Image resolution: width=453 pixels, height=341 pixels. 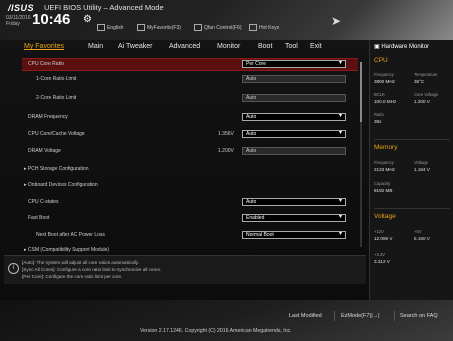 What do you see at coordinates (382, 261) in the screenshot?
I see `v33-value: 3.312 V` at bounding box center [382, 261].